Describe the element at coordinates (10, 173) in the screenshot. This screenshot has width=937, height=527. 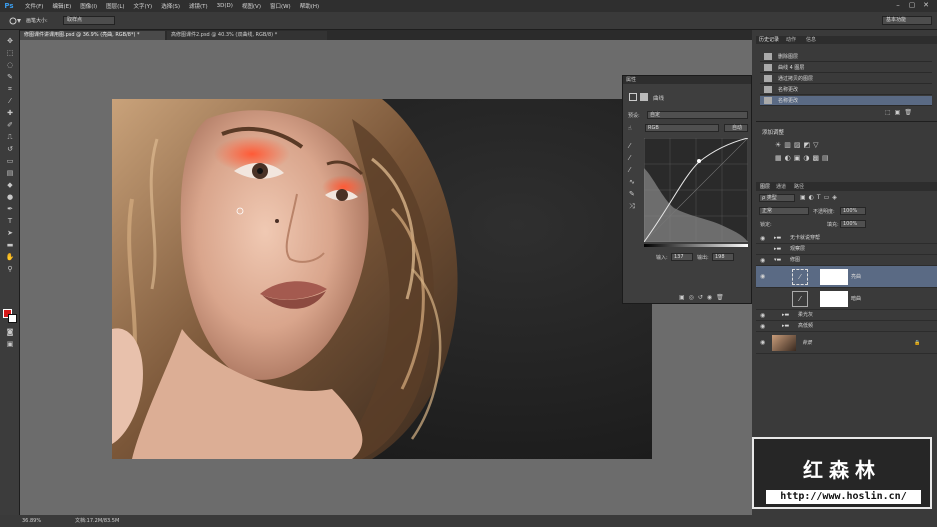
I see `gradient-tool-icon: ▤` at that location.